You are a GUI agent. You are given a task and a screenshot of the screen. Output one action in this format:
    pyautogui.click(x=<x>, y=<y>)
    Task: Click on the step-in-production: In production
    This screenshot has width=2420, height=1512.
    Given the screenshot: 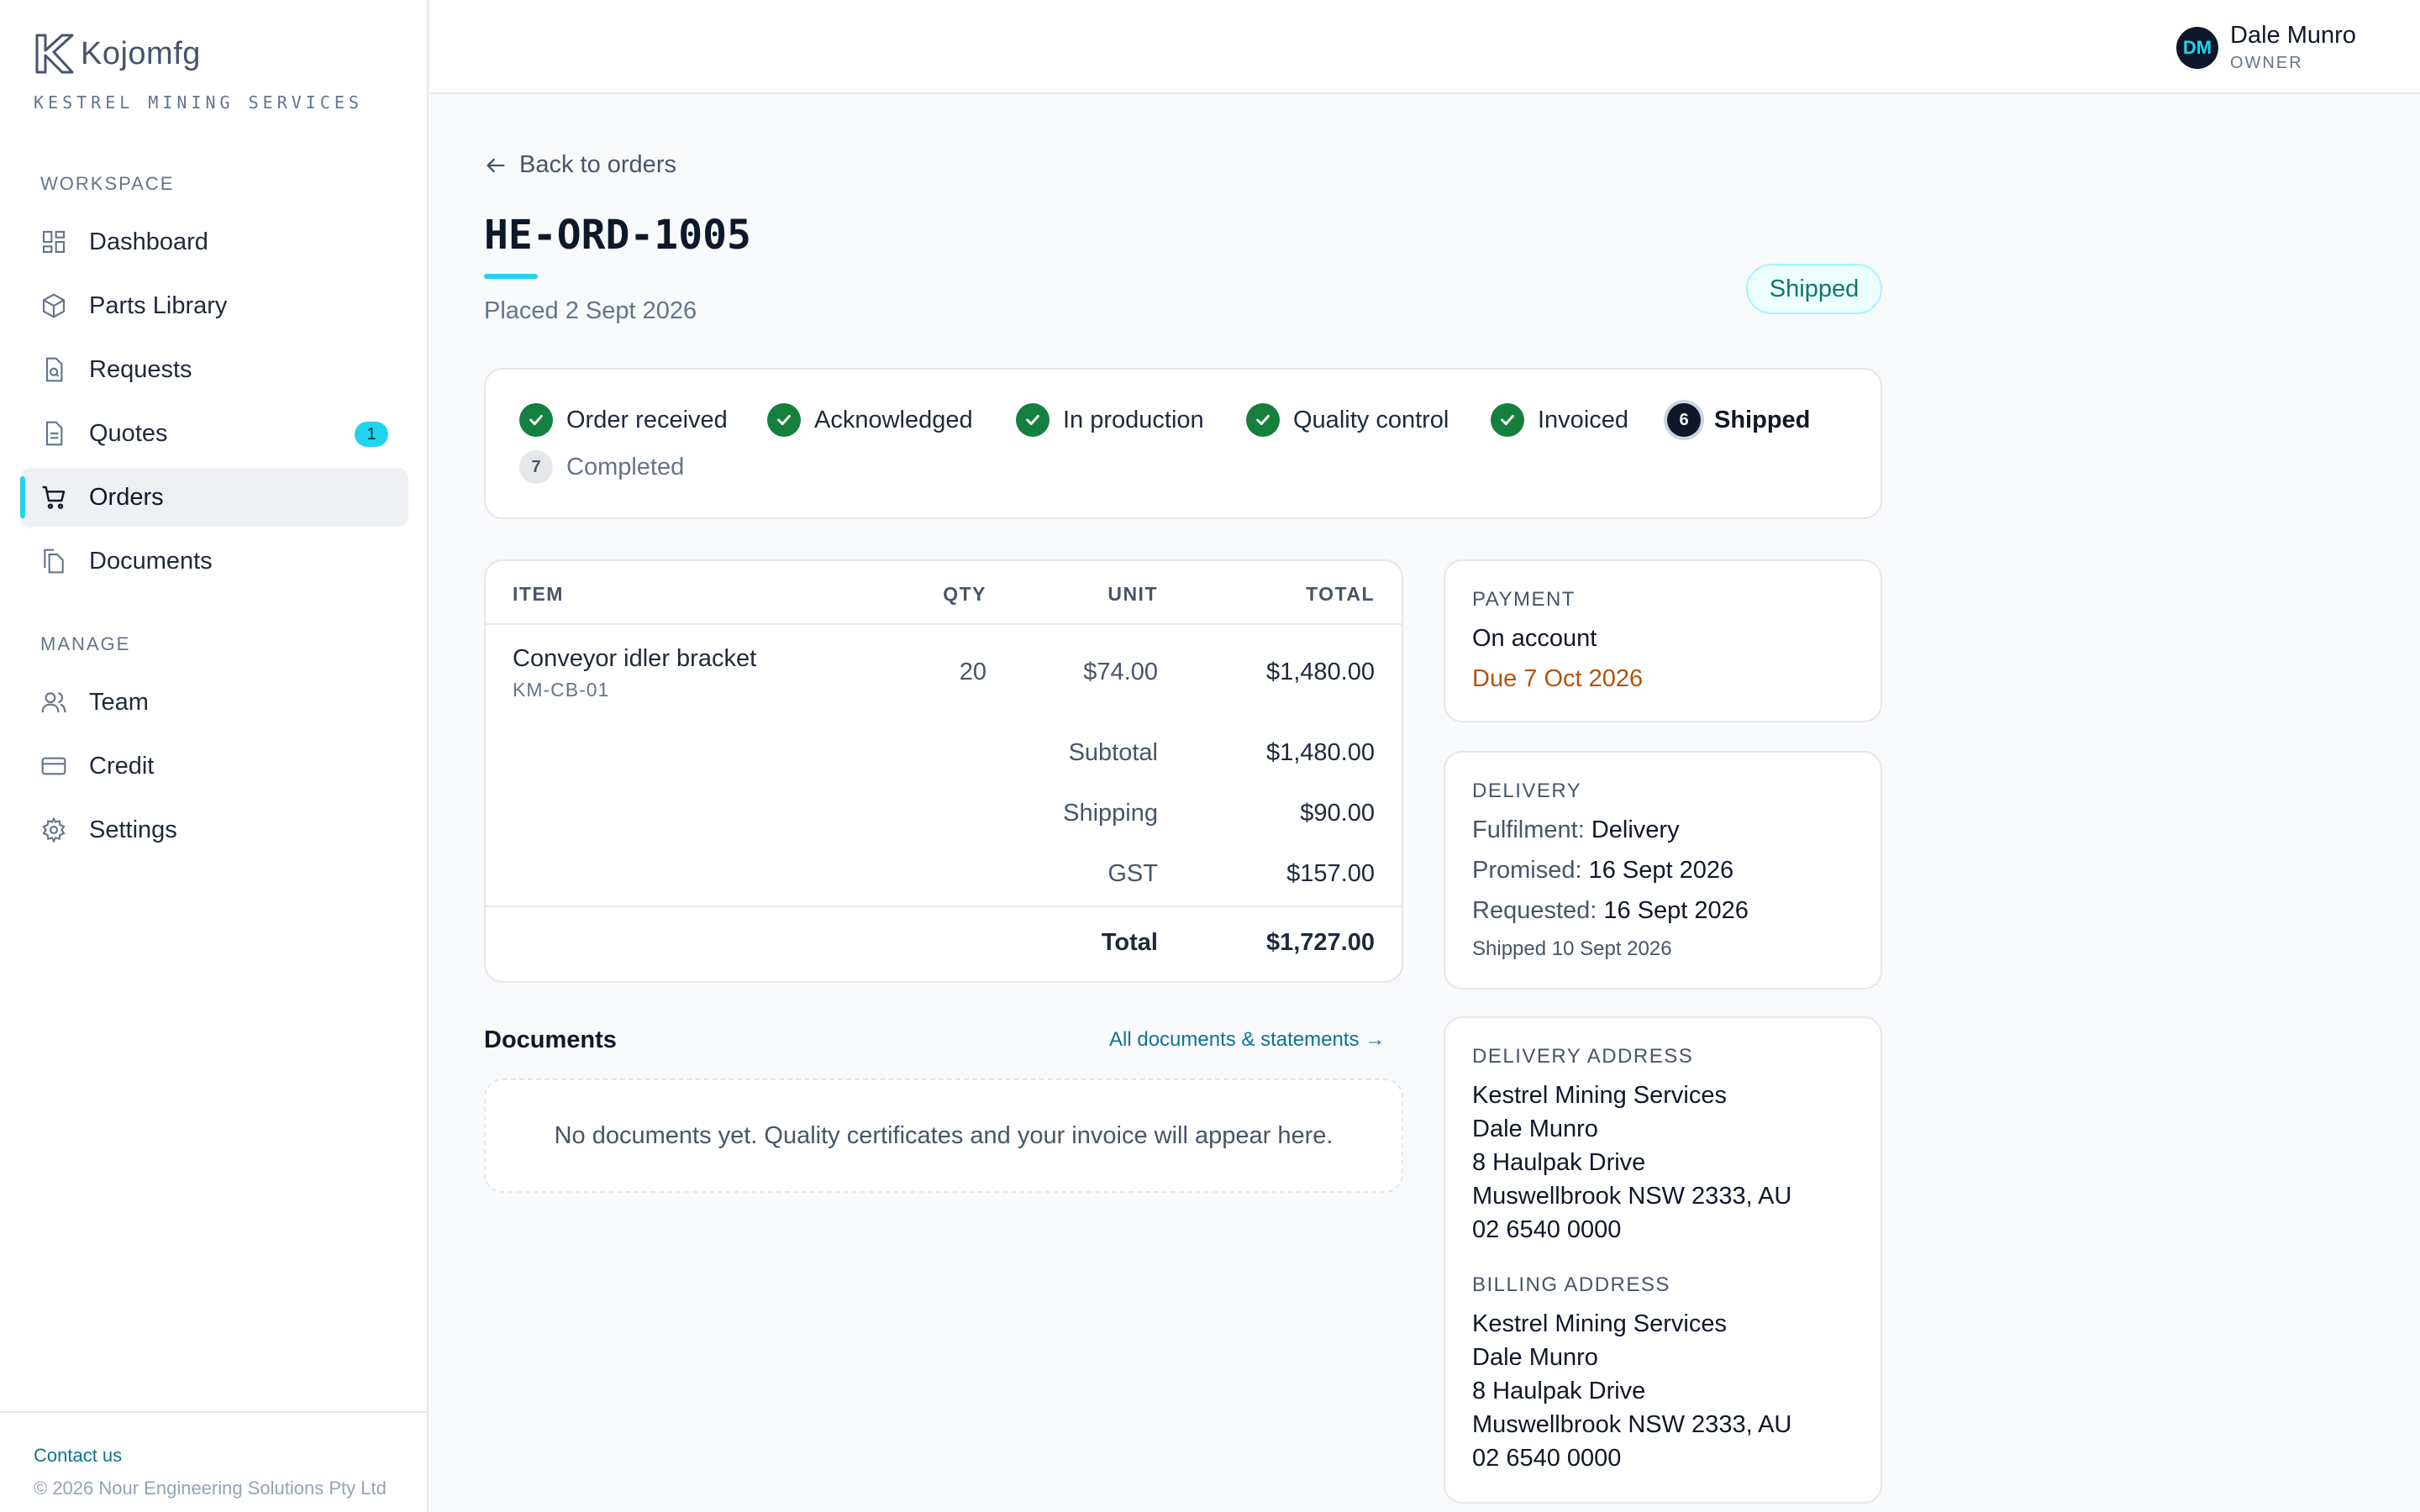 What is the action you would take?
    pyautogui.click(x=1110, y=420)
    